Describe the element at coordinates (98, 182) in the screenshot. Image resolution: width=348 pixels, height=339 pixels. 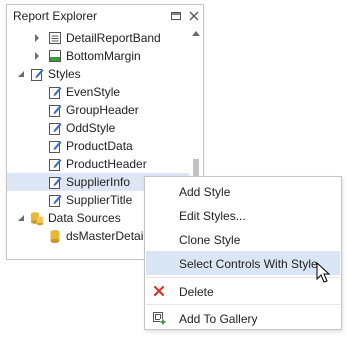
I see `tree-item-label: SupplierInfo` at that location.